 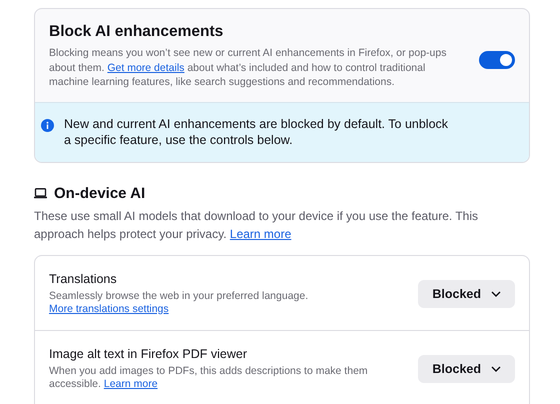 I want to click on feature-name: Image alt text in Firefox PDF viewer, so click(x=148, y=353).